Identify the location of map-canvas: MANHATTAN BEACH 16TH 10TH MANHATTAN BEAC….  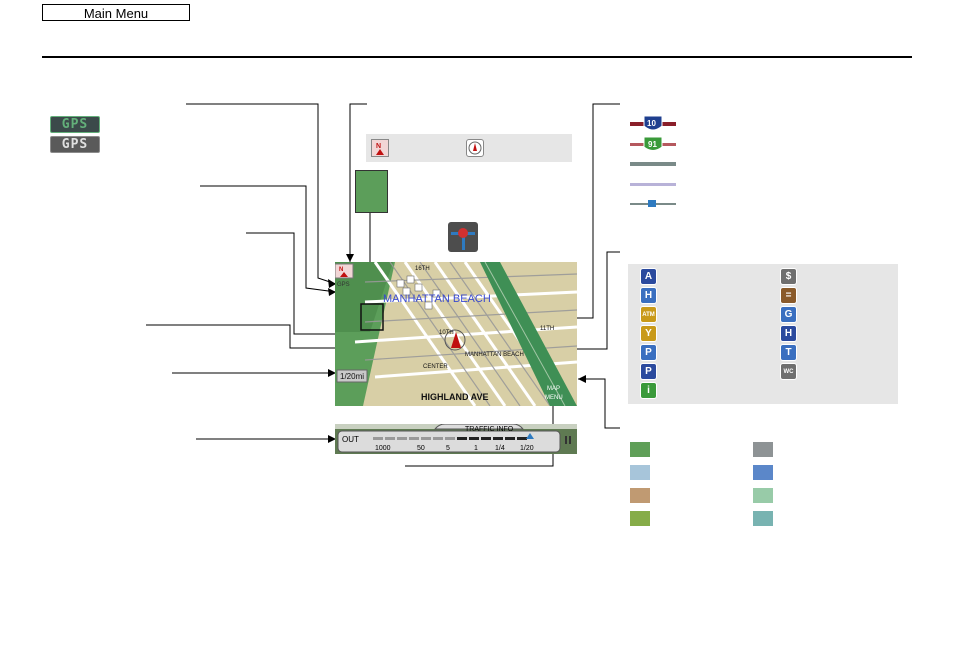
(456, 334).